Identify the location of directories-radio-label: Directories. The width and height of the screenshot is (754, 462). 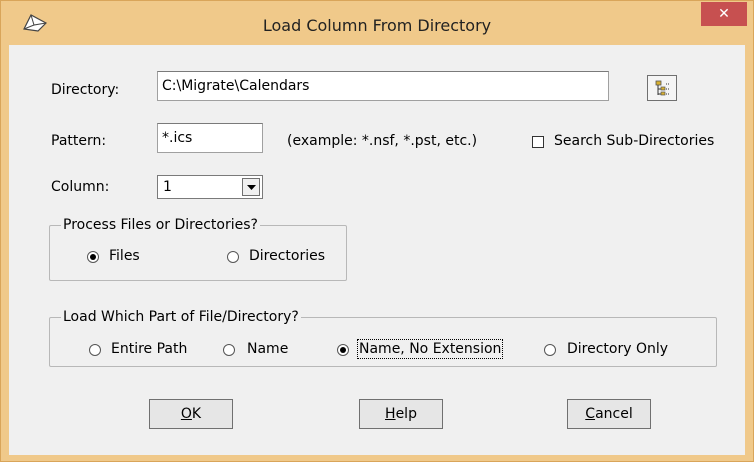
(287, 256).